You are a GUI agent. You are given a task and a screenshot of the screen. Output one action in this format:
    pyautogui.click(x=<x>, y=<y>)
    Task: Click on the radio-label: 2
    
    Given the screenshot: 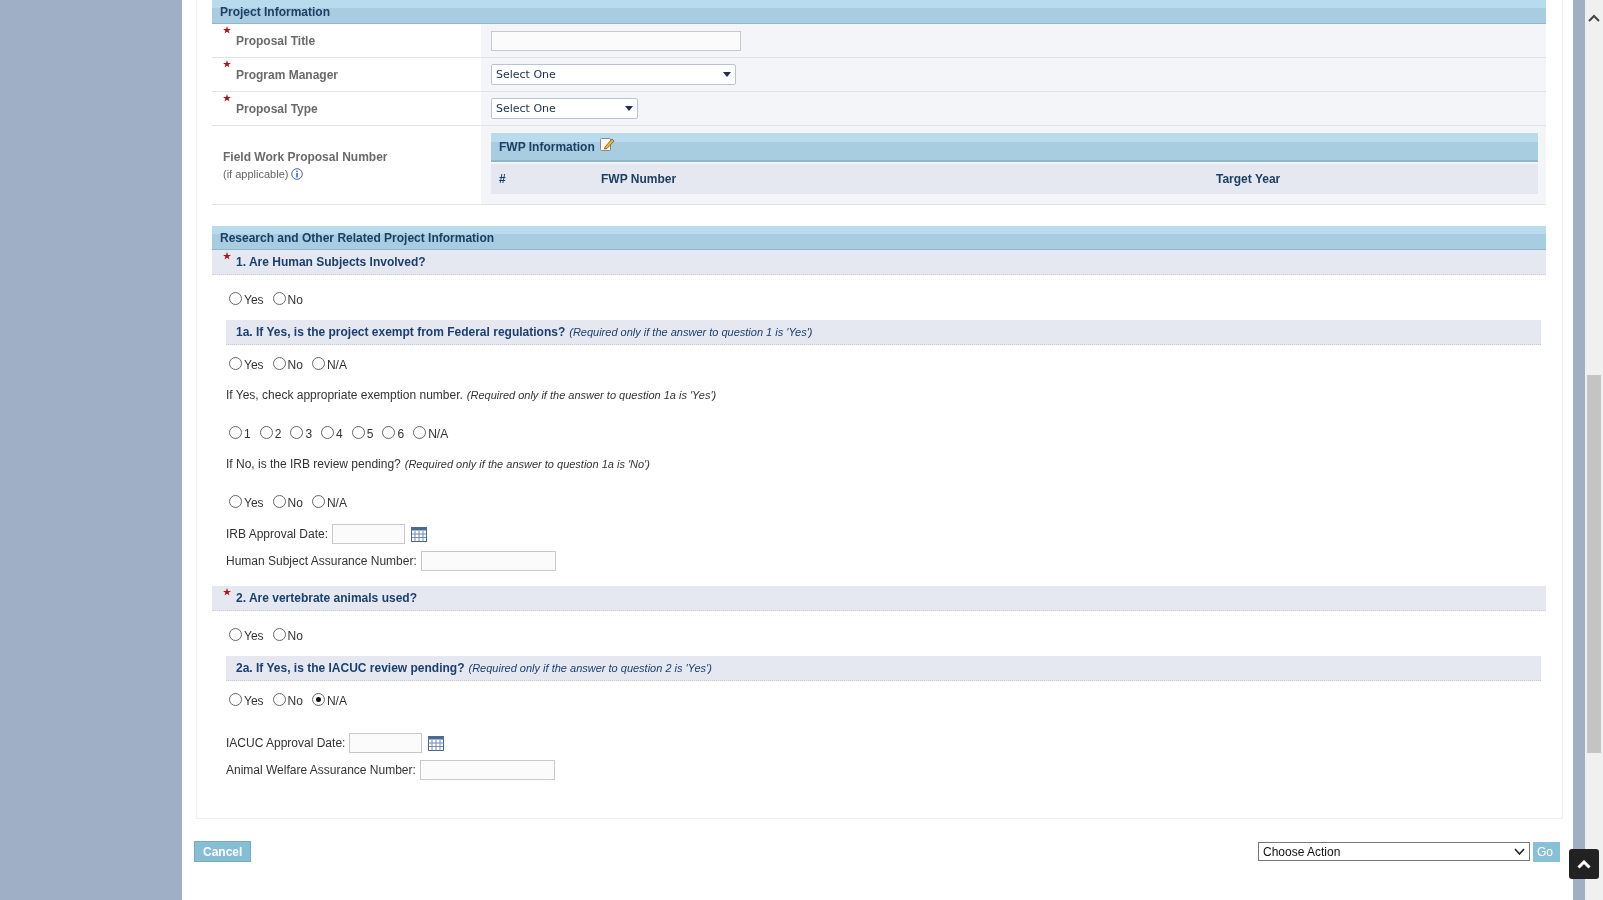 What is the action you would take?
    pyautogui.click(x=278, y=434)
    